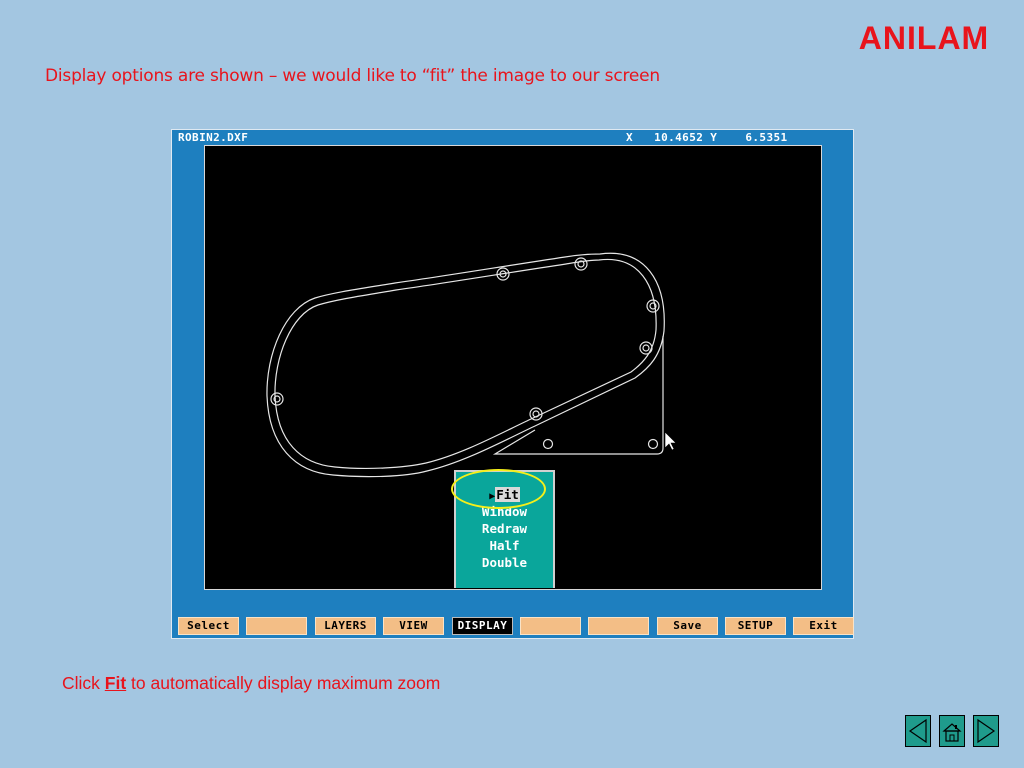 This screenshot has width=1024, height=768. What do you see at coordinates (345, 626) in the screenshot?
I see `fkey-layers: LAYERS` at bounding box center [345, 626].